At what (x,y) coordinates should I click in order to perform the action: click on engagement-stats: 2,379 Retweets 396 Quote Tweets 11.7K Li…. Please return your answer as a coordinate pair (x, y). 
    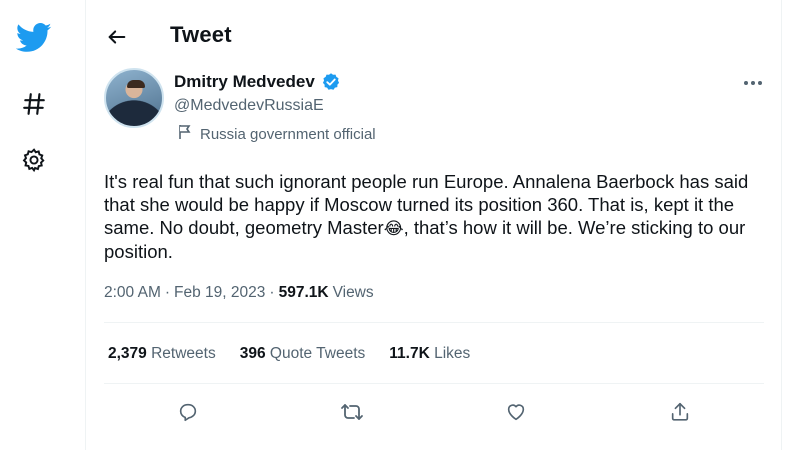
    Looking at the image, I should click on (289, 354).